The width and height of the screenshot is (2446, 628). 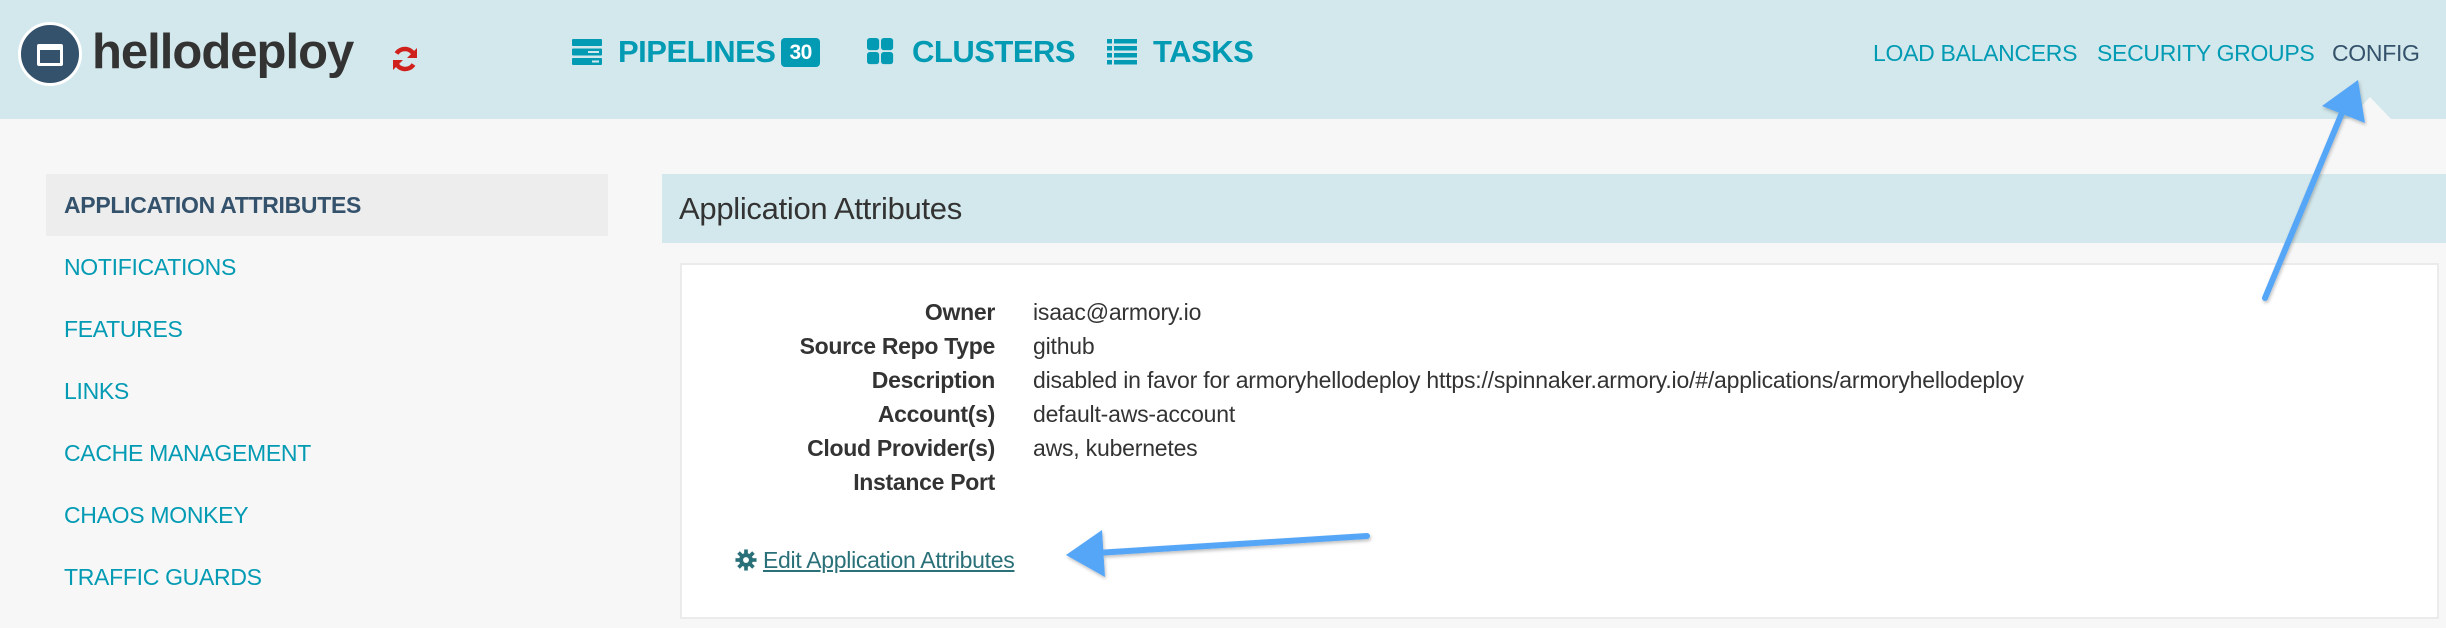 What do you see at coordinates (587, 52) in the screenshot?
I see `pipelines-icon` at bounding box center [587, 52].